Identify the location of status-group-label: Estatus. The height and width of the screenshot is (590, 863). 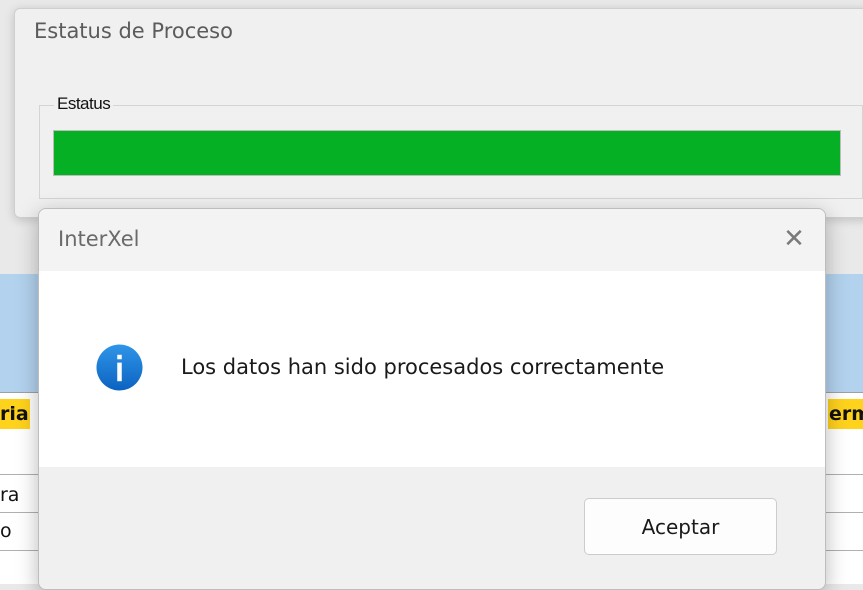
(84, 104).